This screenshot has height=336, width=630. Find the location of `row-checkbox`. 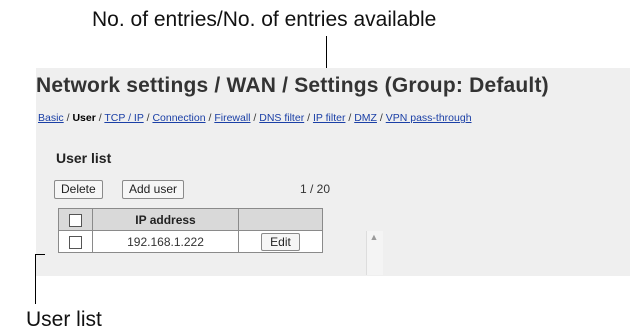

row-checkbox is located at coordinates (75, 242).